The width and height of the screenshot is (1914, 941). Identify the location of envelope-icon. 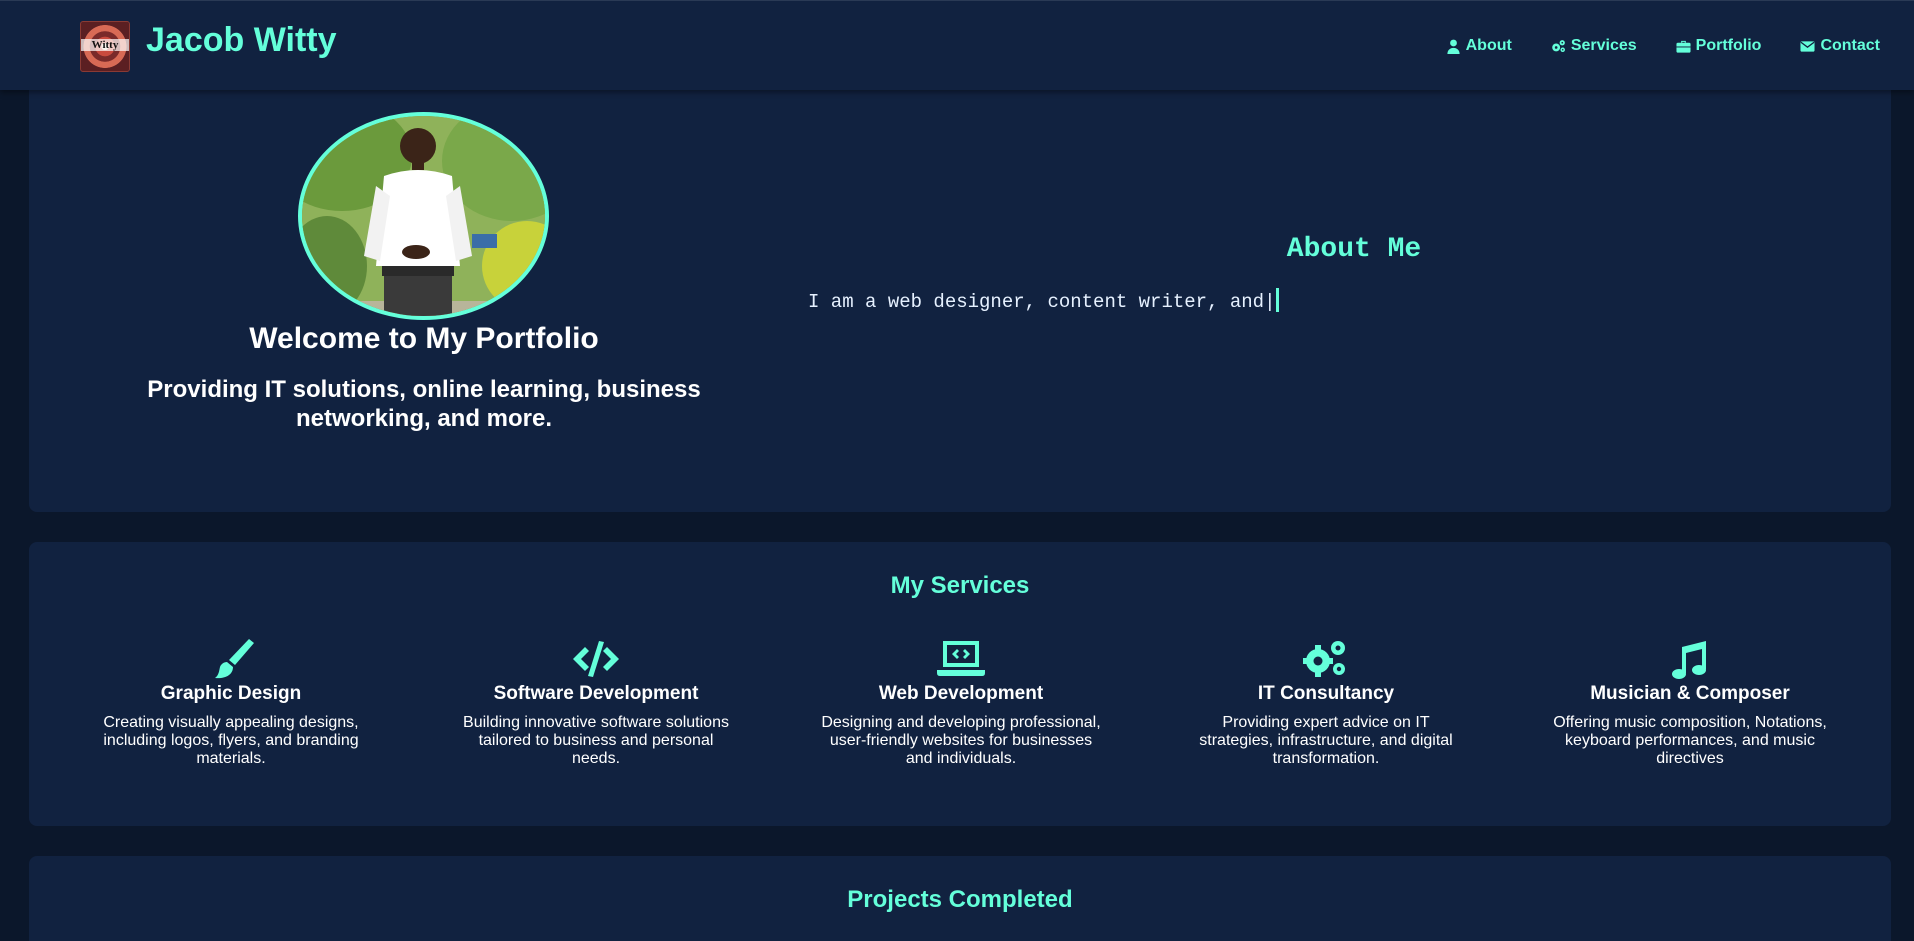
(1807, 46).